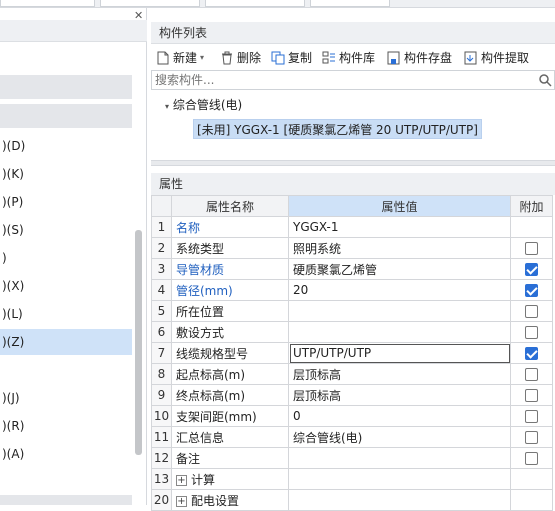  I want to click on list-item: )(Z), so click(66, 342).